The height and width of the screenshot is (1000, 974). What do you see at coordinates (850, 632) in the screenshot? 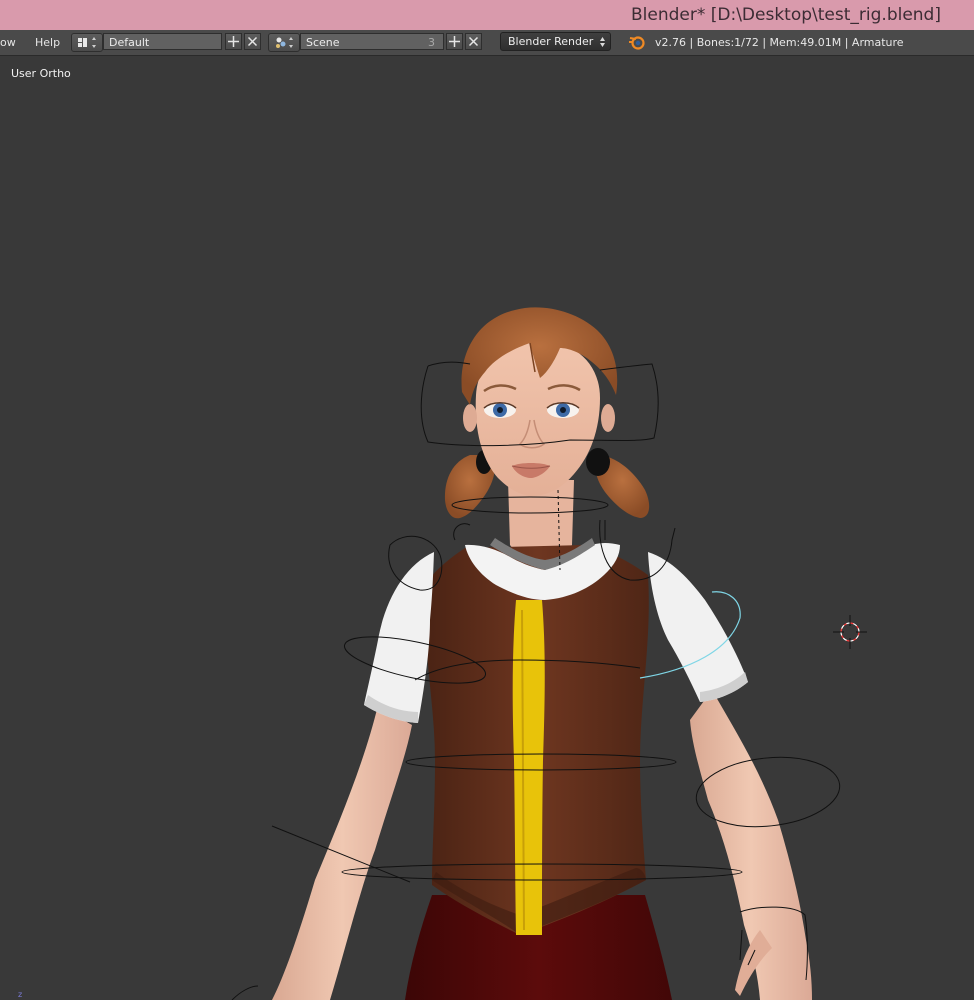
I see `cursor-3d-icon` at bounding box center [850, 632].